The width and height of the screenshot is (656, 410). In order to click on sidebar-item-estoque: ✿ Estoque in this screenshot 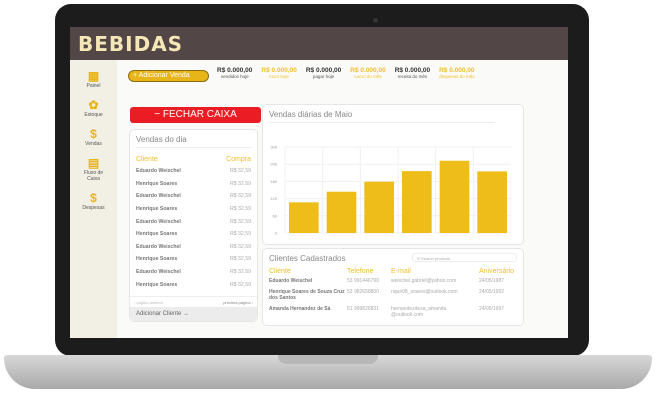, I will do `click(93, 108)`.